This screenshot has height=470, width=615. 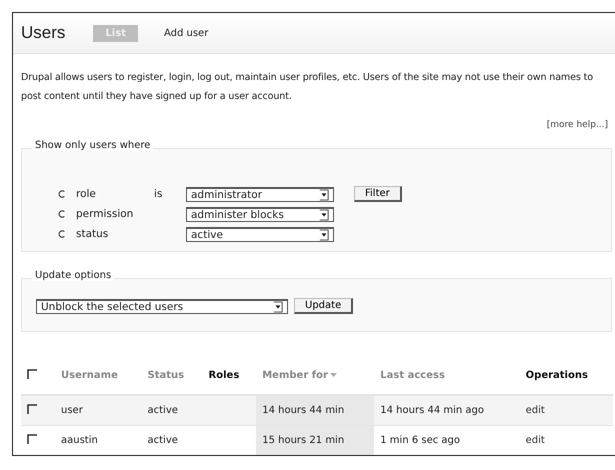 What do you see at coordinates (577, 125) in the screenshot?
I see `more-help-link: [more help...]` at bounding box center [577, 125].